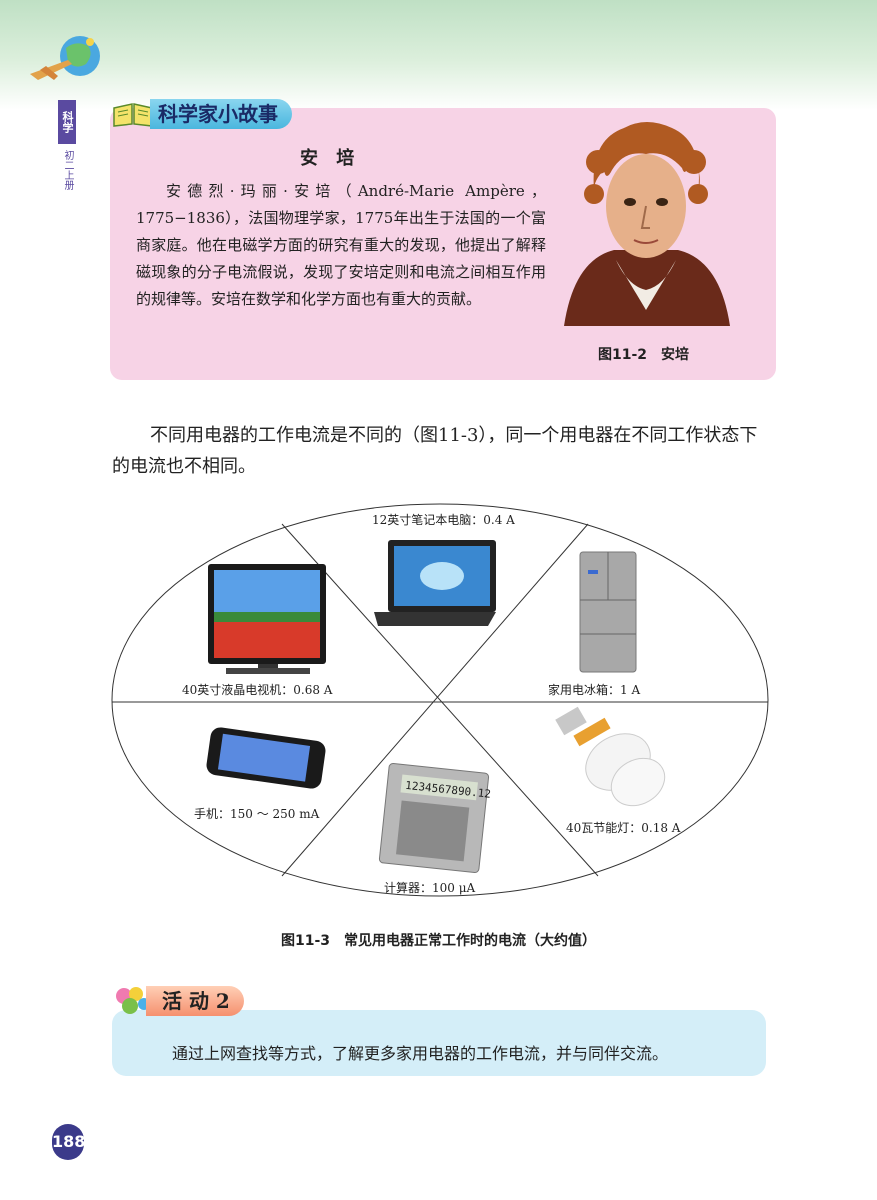 This screenshot has height=1200, width=877. Describe the element at coordinates (420, 1053) in the screenshot. I see `activity-text: 通过上网查找等方式，了解更多家用电器的工作电流，并与同伴交流。` at that location.